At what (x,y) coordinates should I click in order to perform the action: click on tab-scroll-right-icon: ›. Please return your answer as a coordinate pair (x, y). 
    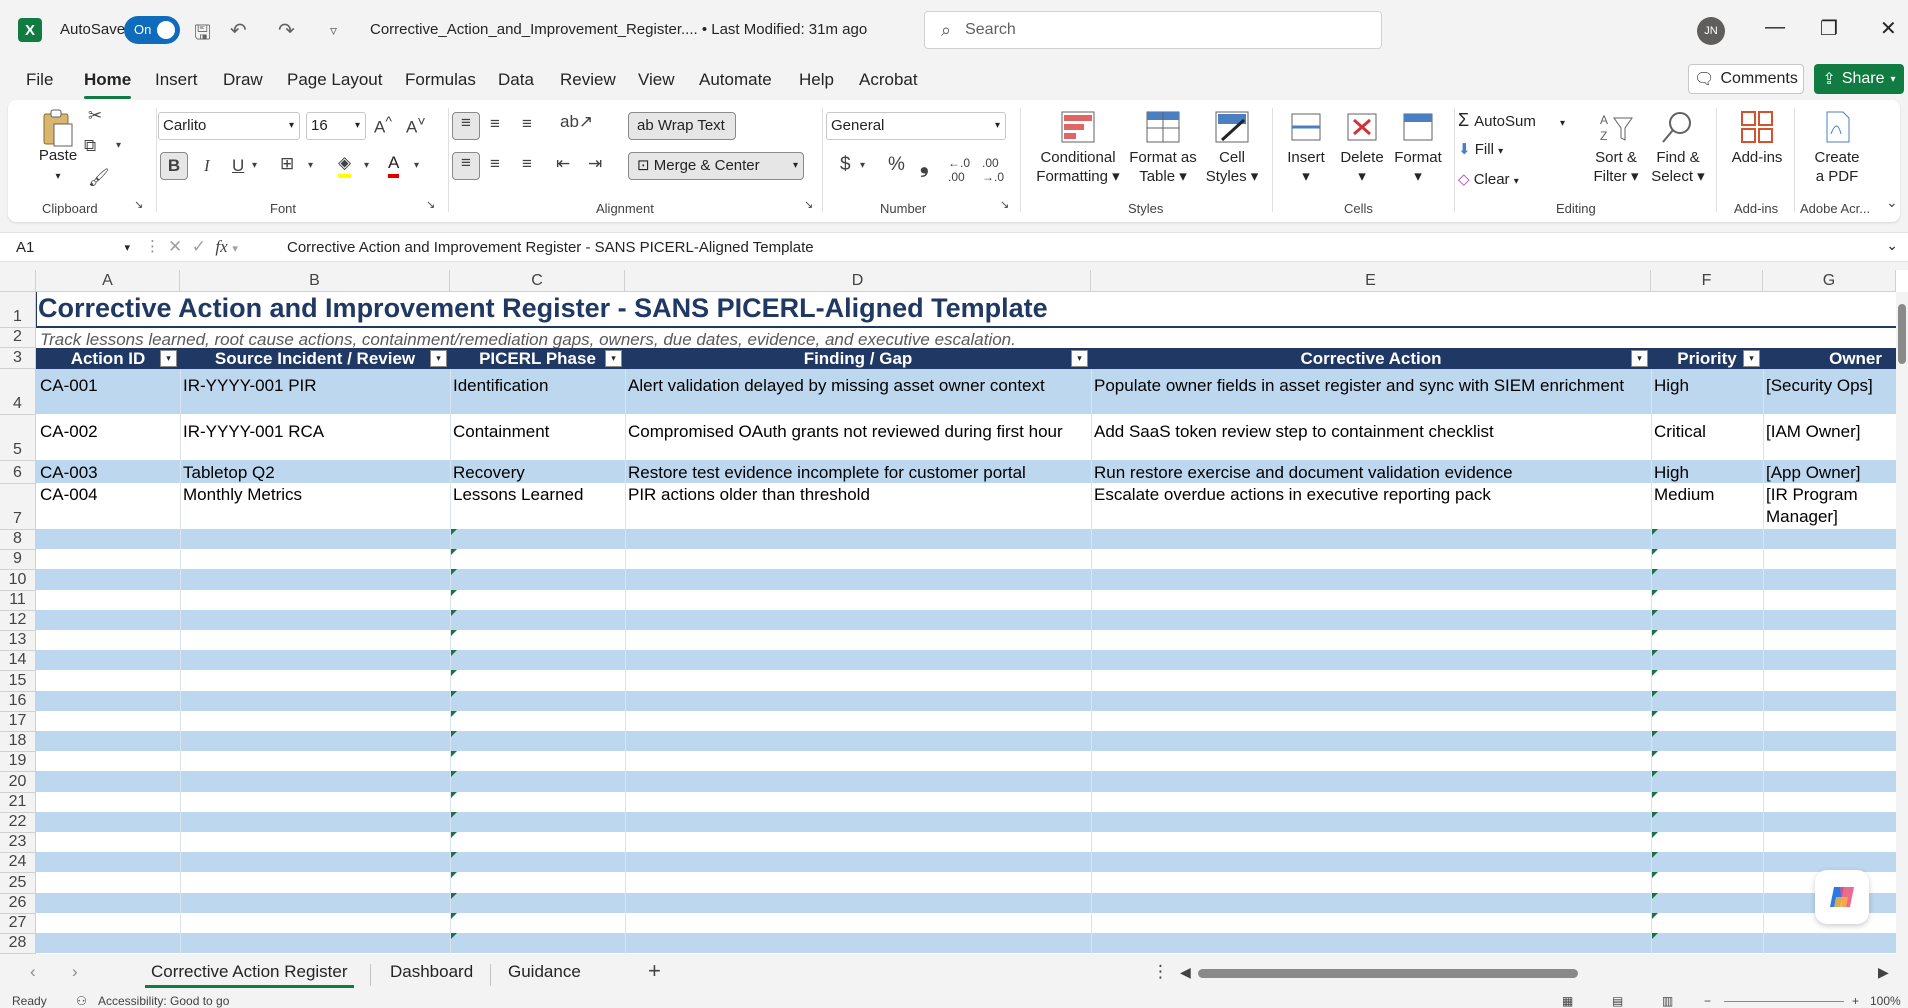
    Looking at the image, I should click on (75, 972).